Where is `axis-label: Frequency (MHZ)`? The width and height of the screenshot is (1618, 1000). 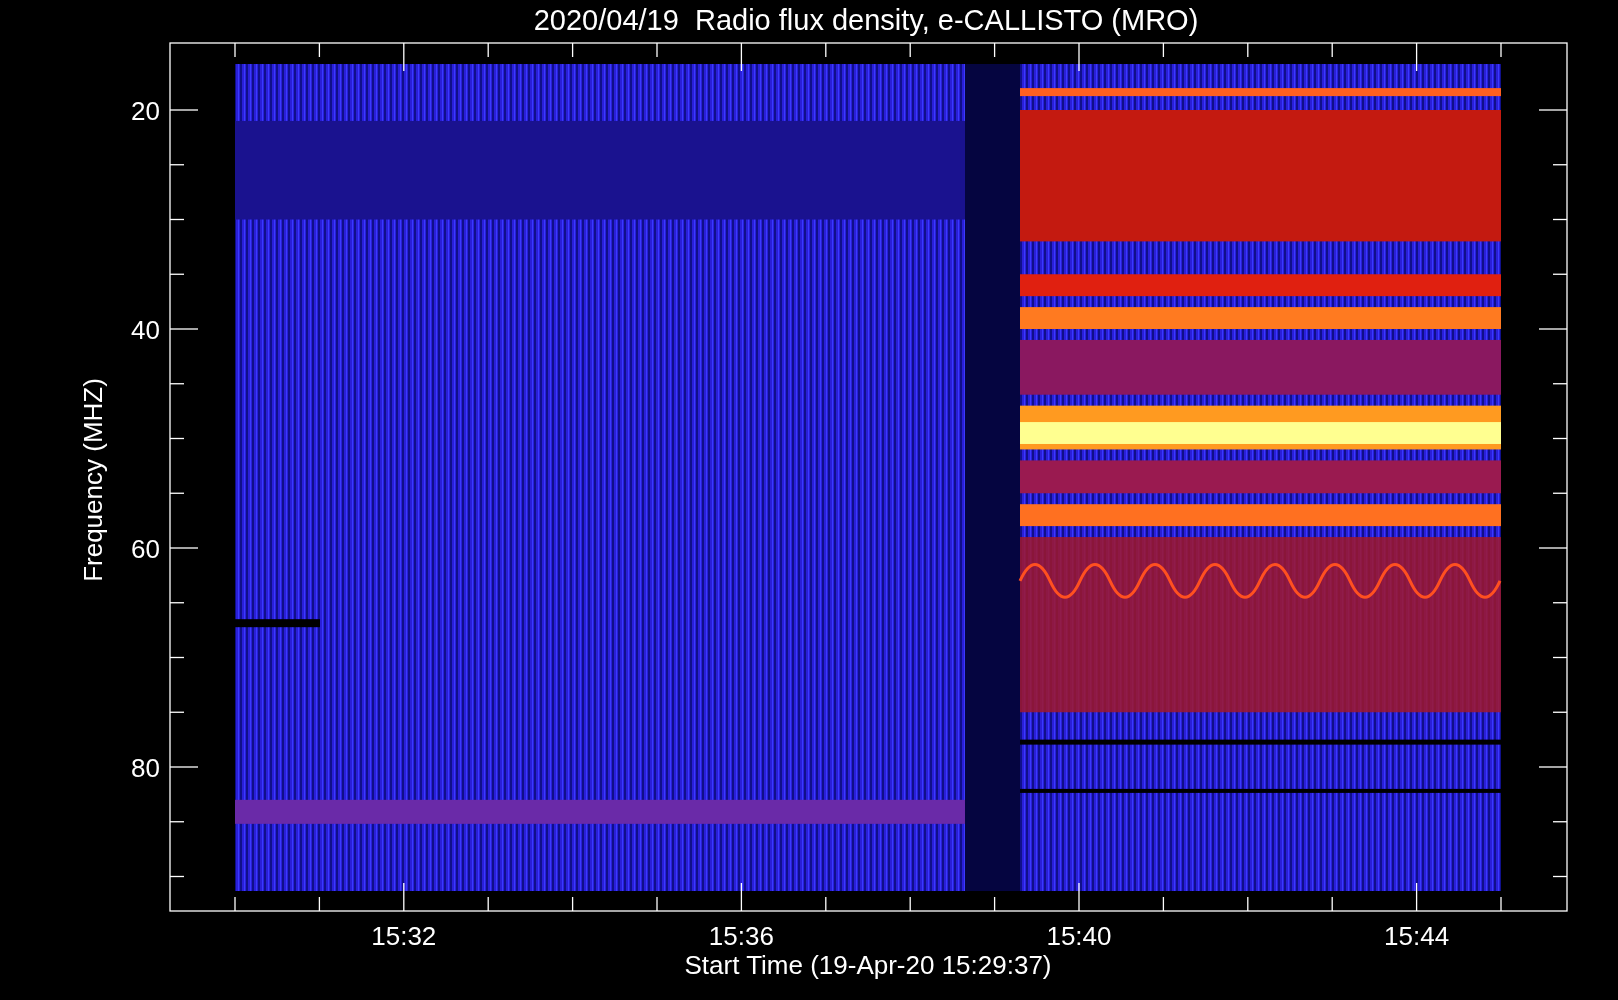 axis-label: Frequency (MHZ) is located at coordinates (93, 480).